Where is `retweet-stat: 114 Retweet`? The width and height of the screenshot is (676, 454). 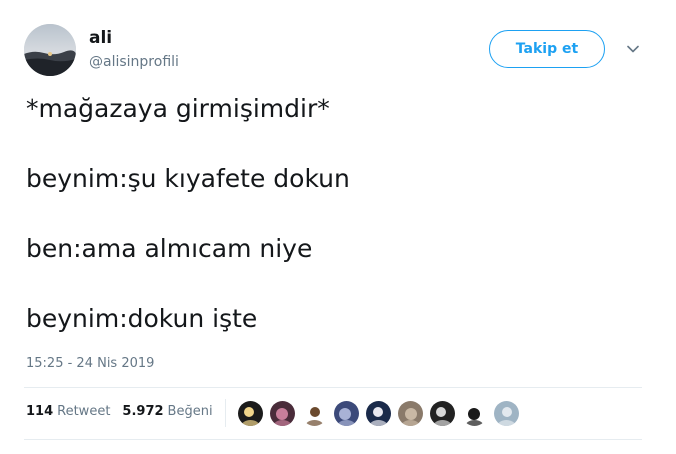 retweet-stat: 114 Retweet is located at coordinates (68, 412).